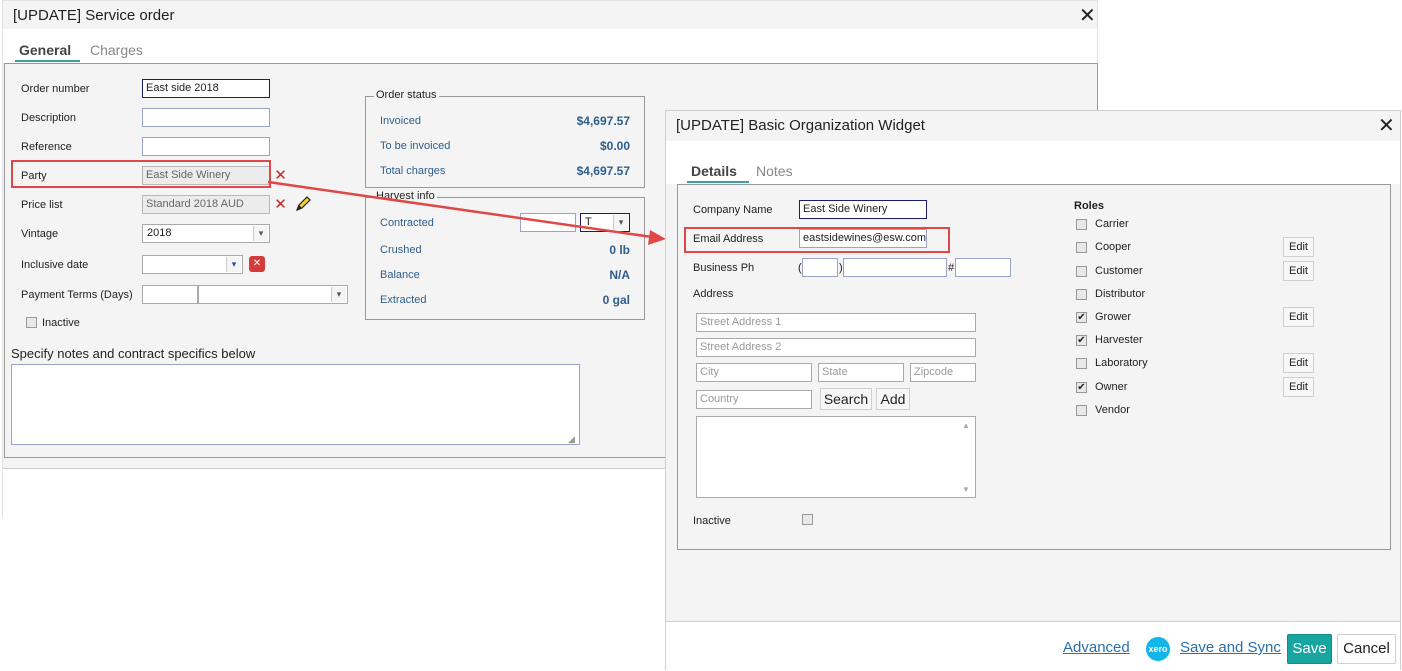 The image size is (1402, 671). What do you see at coordinates (861, 372) in the screenshot?
I see `state-input: State` at bounding box center [861, 372].